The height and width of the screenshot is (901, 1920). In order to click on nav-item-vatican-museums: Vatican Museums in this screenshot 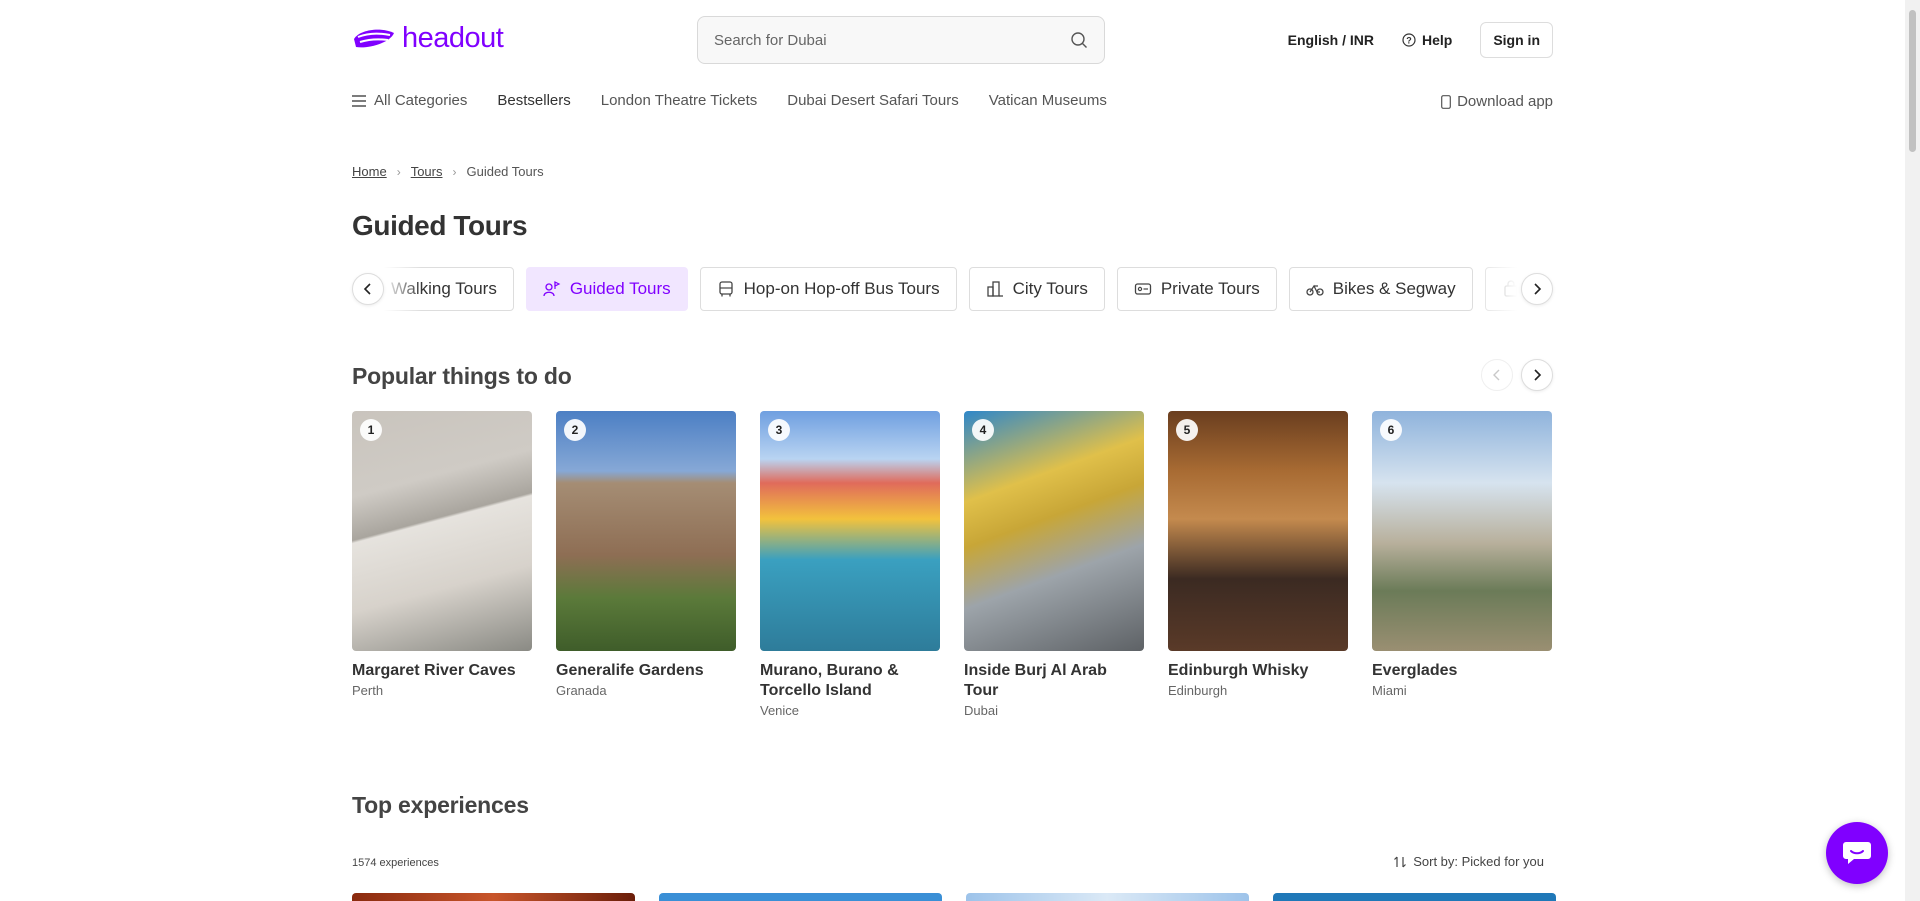, I will do `click(1048, 100)`.